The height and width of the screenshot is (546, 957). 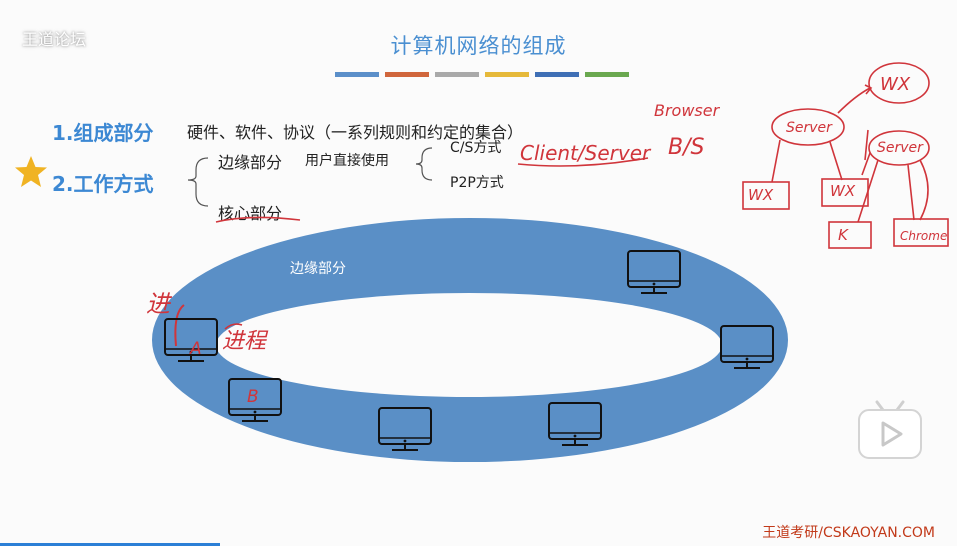 I want to click on footer-brand: 王道考研/CSKAOYAN.COM, so click(x=848, y=533).